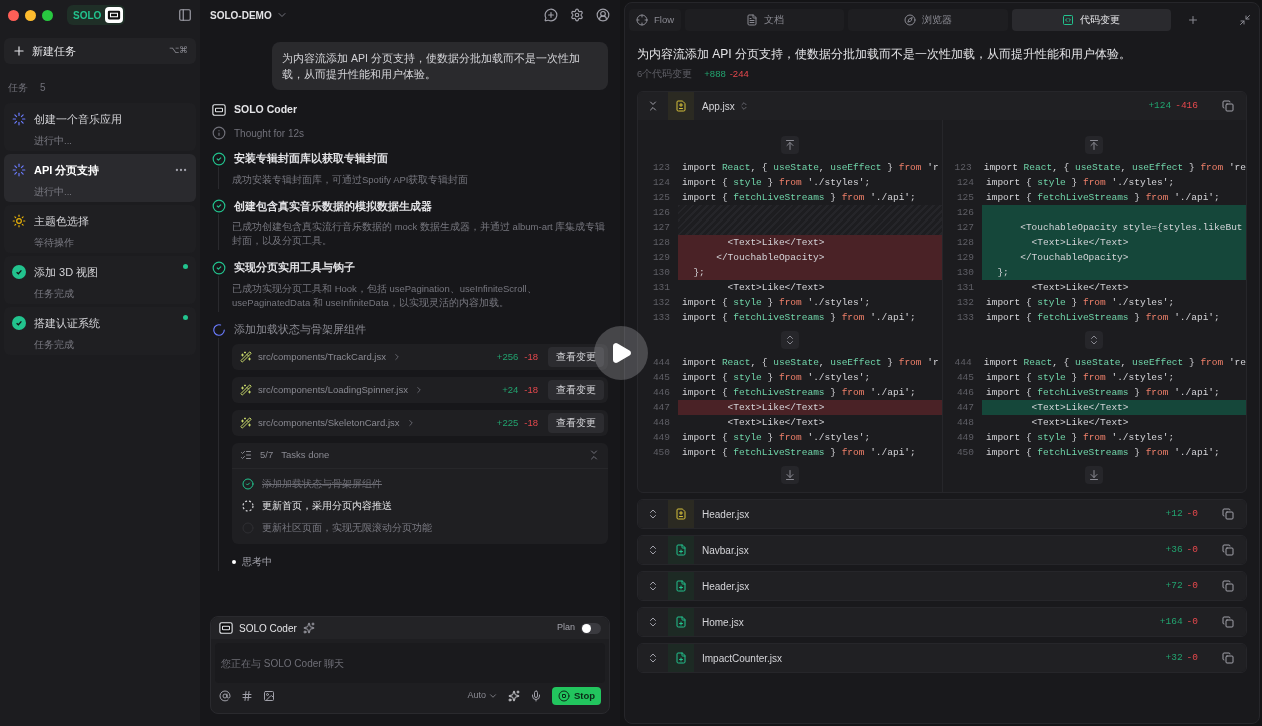 The width and height of the screenshot is (1262, 726). I want to click on todo-label: Tasks done, so click(305, 455).